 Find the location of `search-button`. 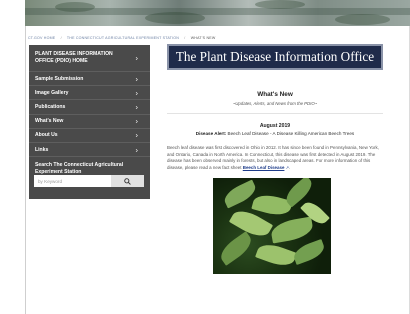

search-button is located at coordinates (127, 181).